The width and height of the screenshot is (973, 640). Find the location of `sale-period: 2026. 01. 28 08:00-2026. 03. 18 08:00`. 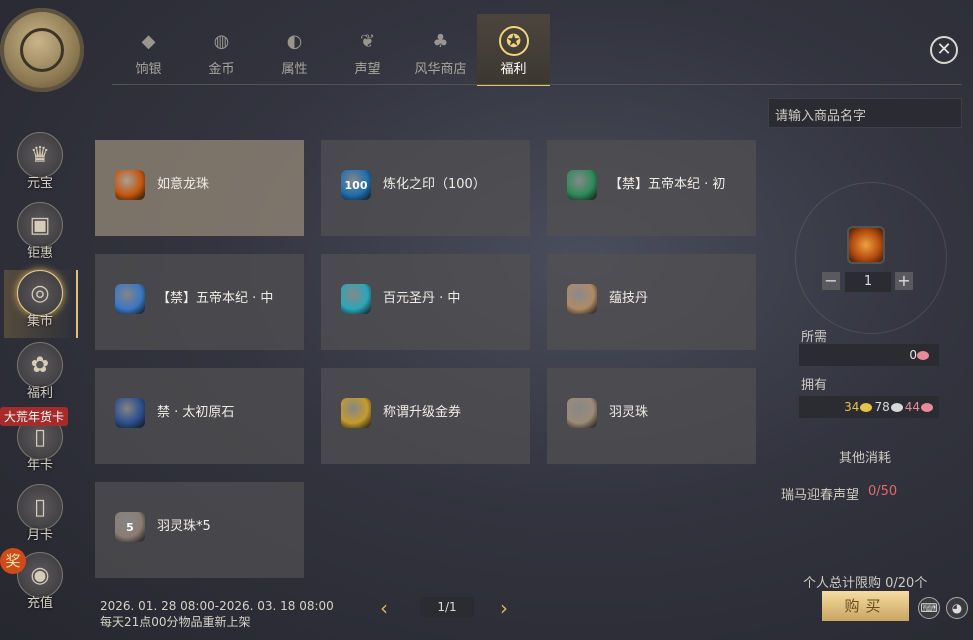

sale-period: 2026. 01. 28 08:00-2026. 03. 18 08:00 is located at coordinates (217, 606).